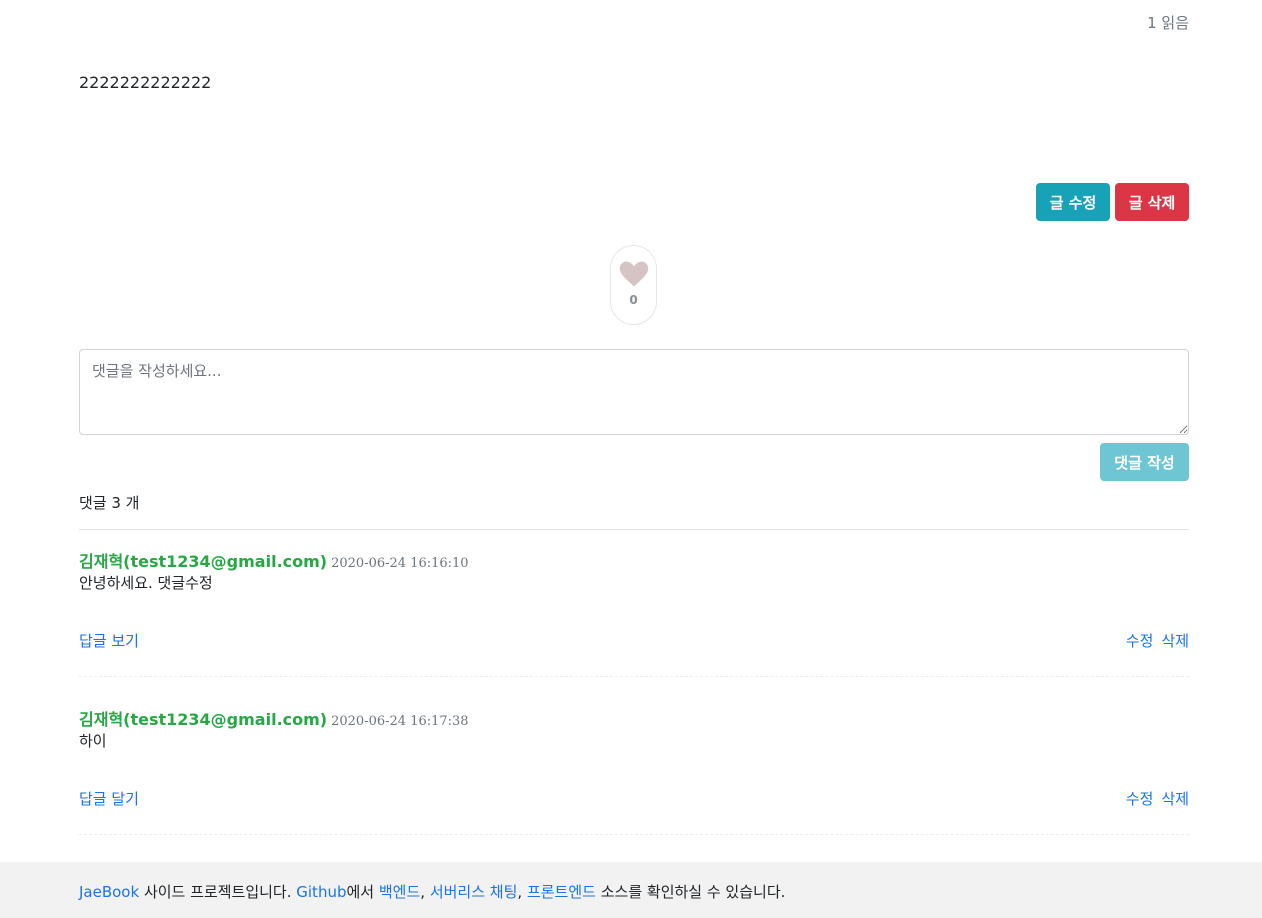  Describe the element at coordinates (109, 892) in the screenshot. I see `brand-link: JaeBook` at that location.